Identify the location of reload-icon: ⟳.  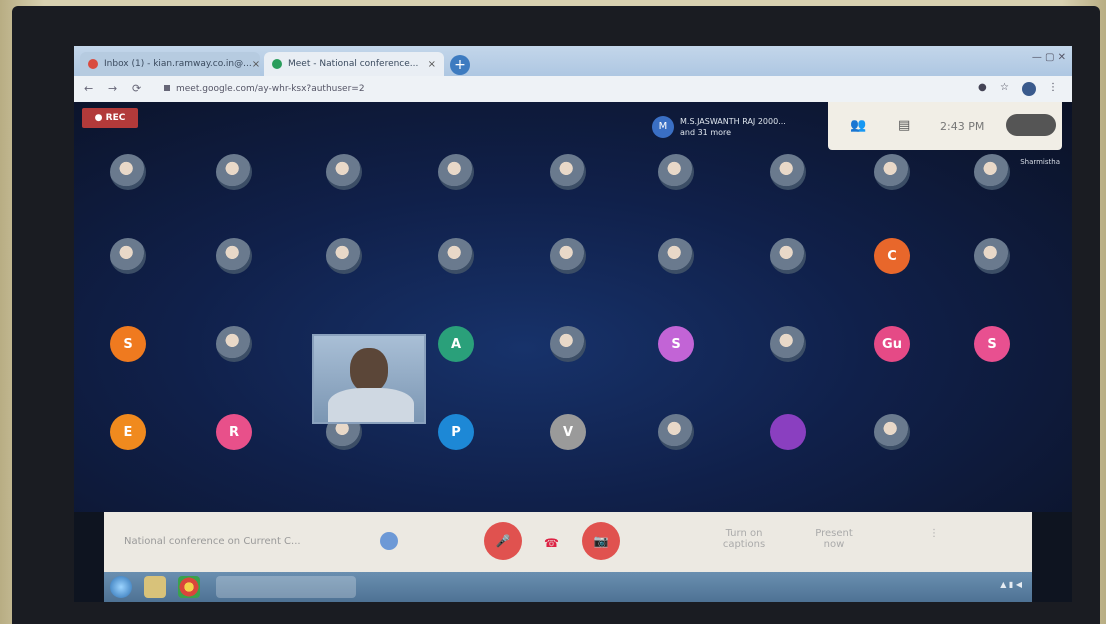
(136, 88).